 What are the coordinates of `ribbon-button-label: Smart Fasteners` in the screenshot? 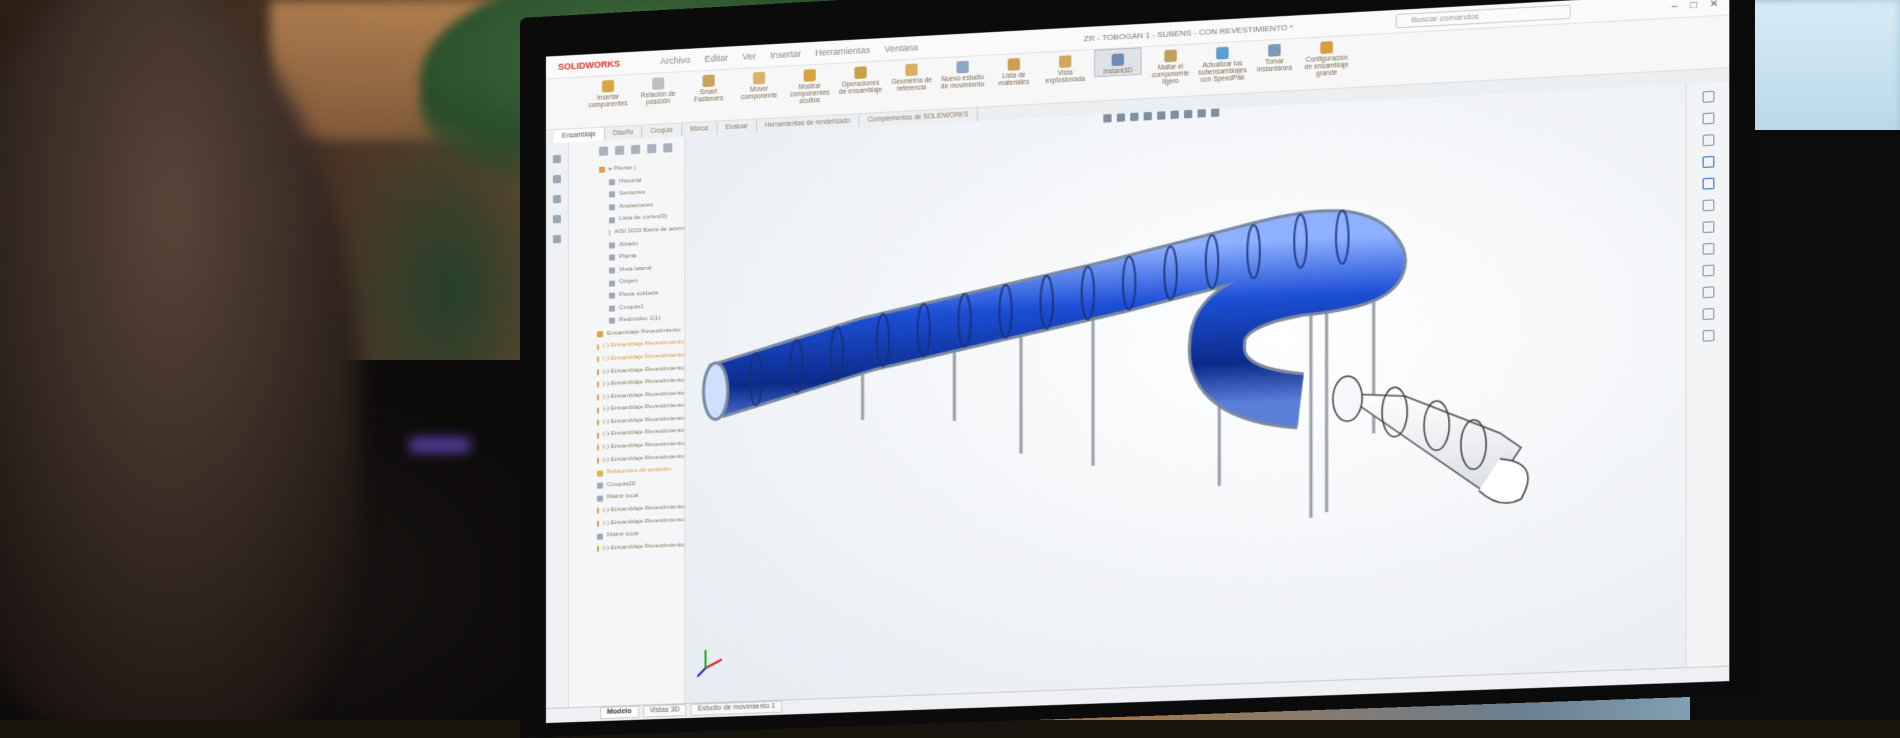 It's located at (709, 96).